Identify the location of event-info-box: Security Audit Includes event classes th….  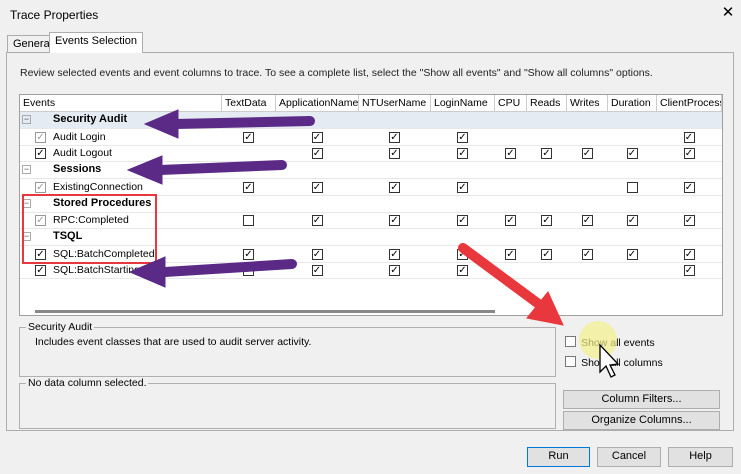
(287, 349).